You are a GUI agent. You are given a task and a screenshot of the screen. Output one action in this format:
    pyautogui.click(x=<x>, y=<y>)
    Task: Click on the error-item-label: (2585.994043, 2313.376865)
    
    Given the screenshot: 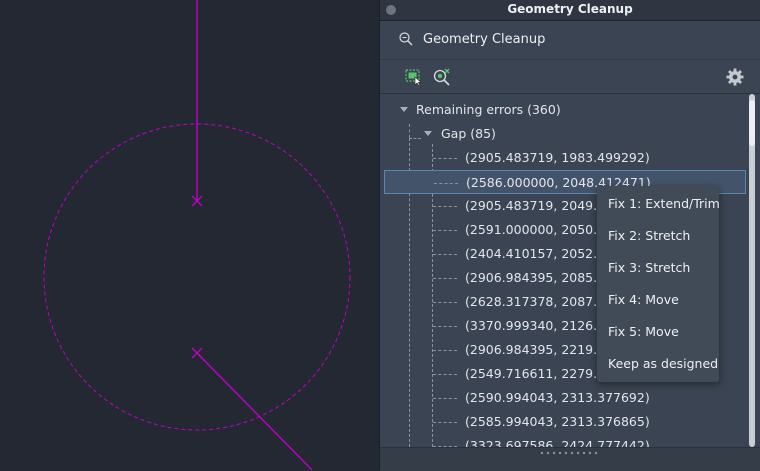 What is the action you would take?
    pyautogui.click(x=557, y=421)
    